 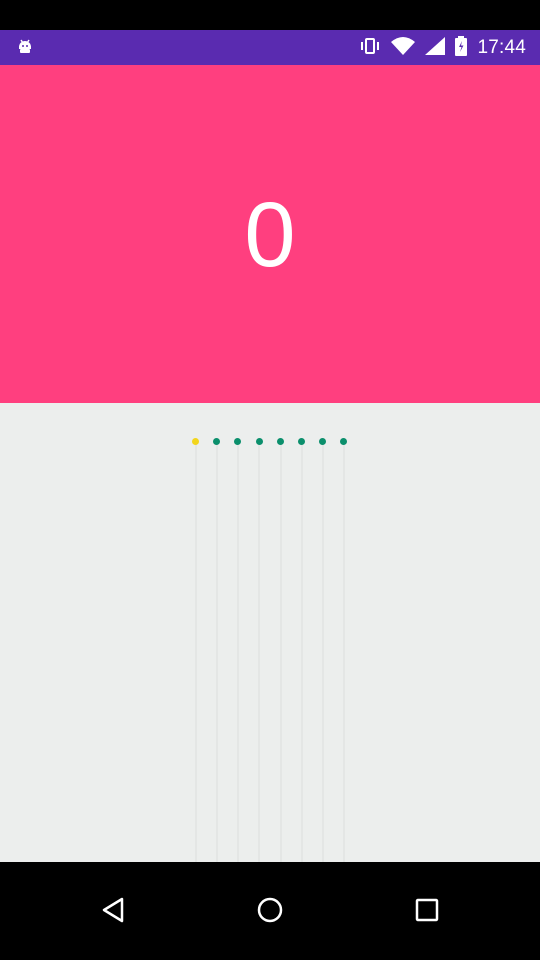 What do you see at coordinates (270, 47) in the screenshot?
I see `status-bar: 17:44` at bounding box center [270, 47].